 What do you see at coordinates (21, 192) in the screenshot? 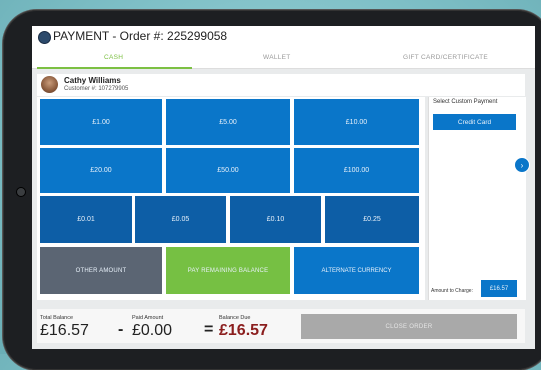
I see `tablet-camera` at bounding box center [21, 192].